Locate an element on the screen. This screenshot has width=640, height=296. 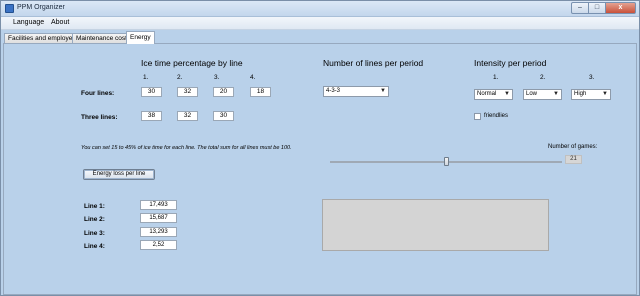
lines-per-period-value: 4-3-3 is located at coordinates (333, 91).